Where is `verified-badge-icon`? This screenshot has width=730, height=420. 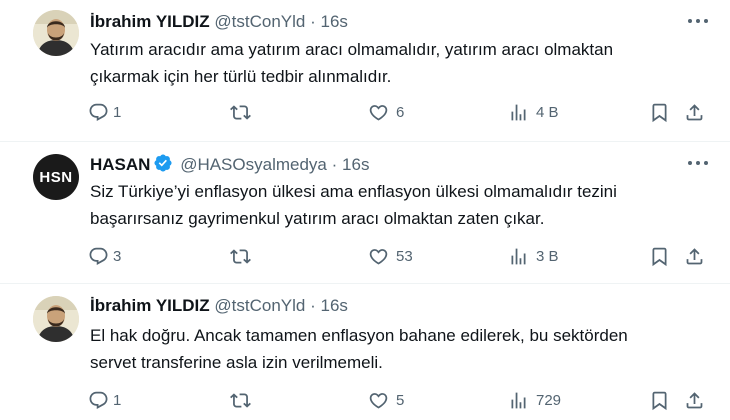
verified-badge-icon is located at coordinates (163, 163).